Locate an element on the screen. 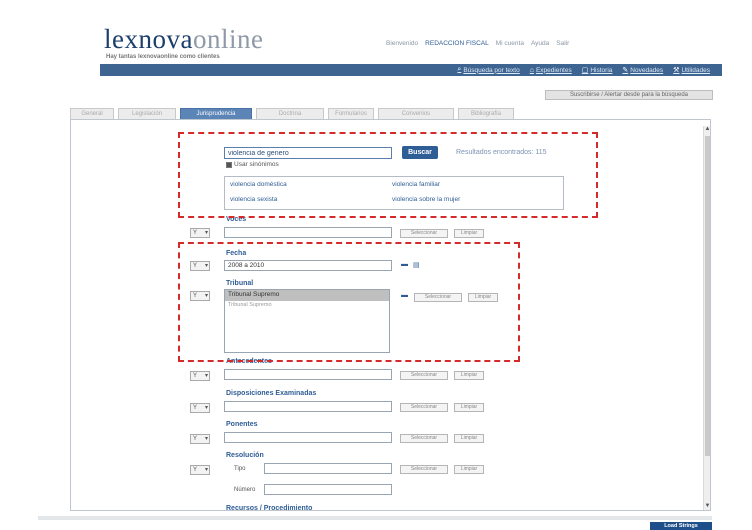 The width and height of the screenshot is (752, 530). nav-label: Historia is located at coordinates (601, 70).